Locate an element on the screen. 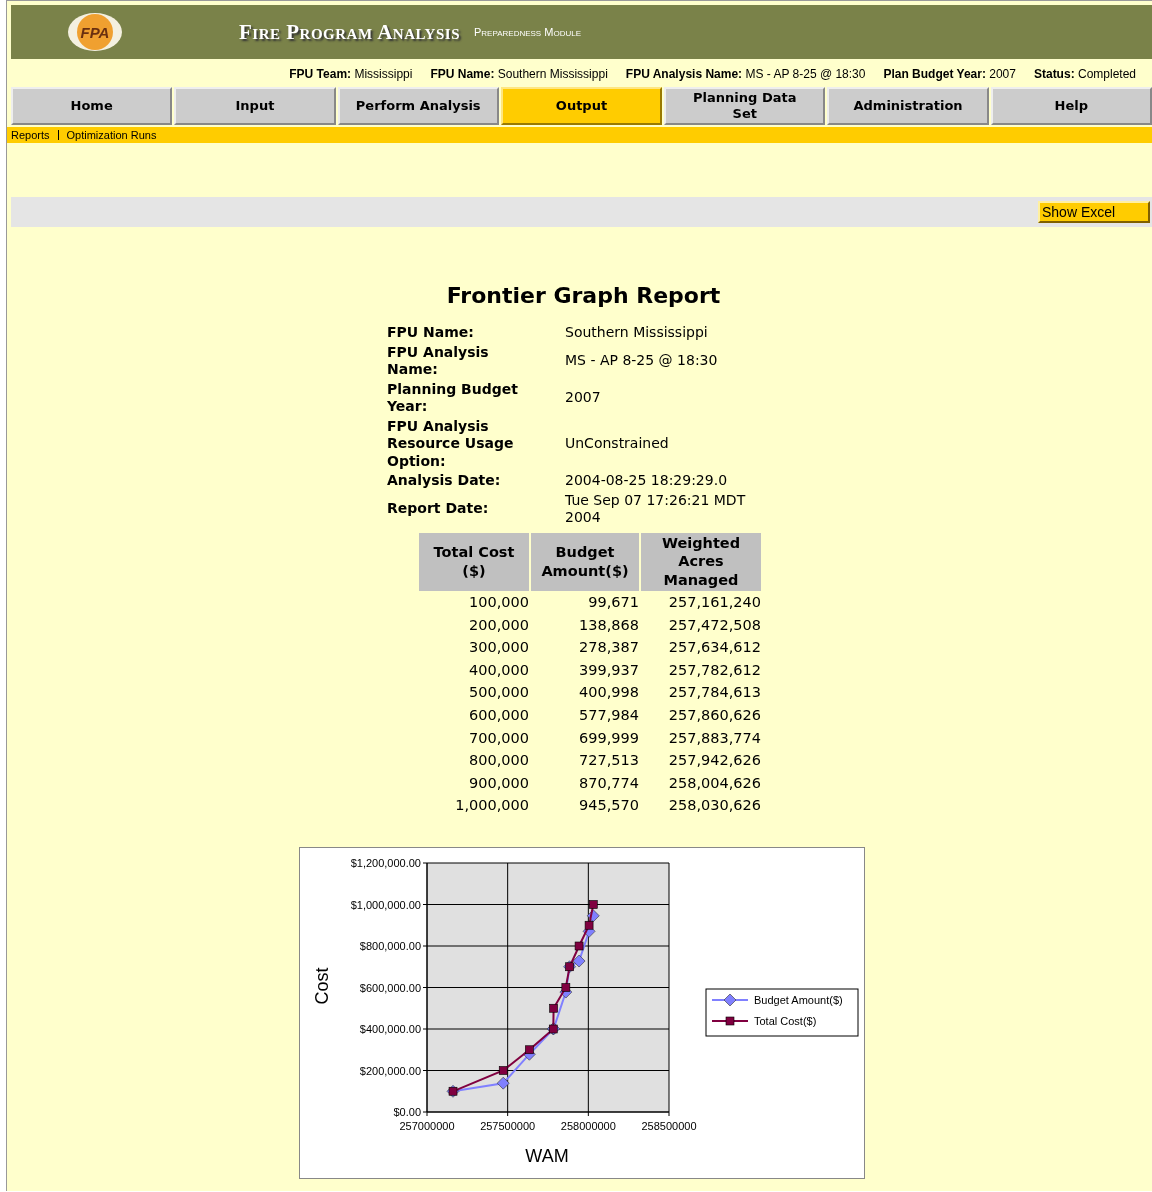  detail-label: Report Date: is located at coordinates (438, 509).